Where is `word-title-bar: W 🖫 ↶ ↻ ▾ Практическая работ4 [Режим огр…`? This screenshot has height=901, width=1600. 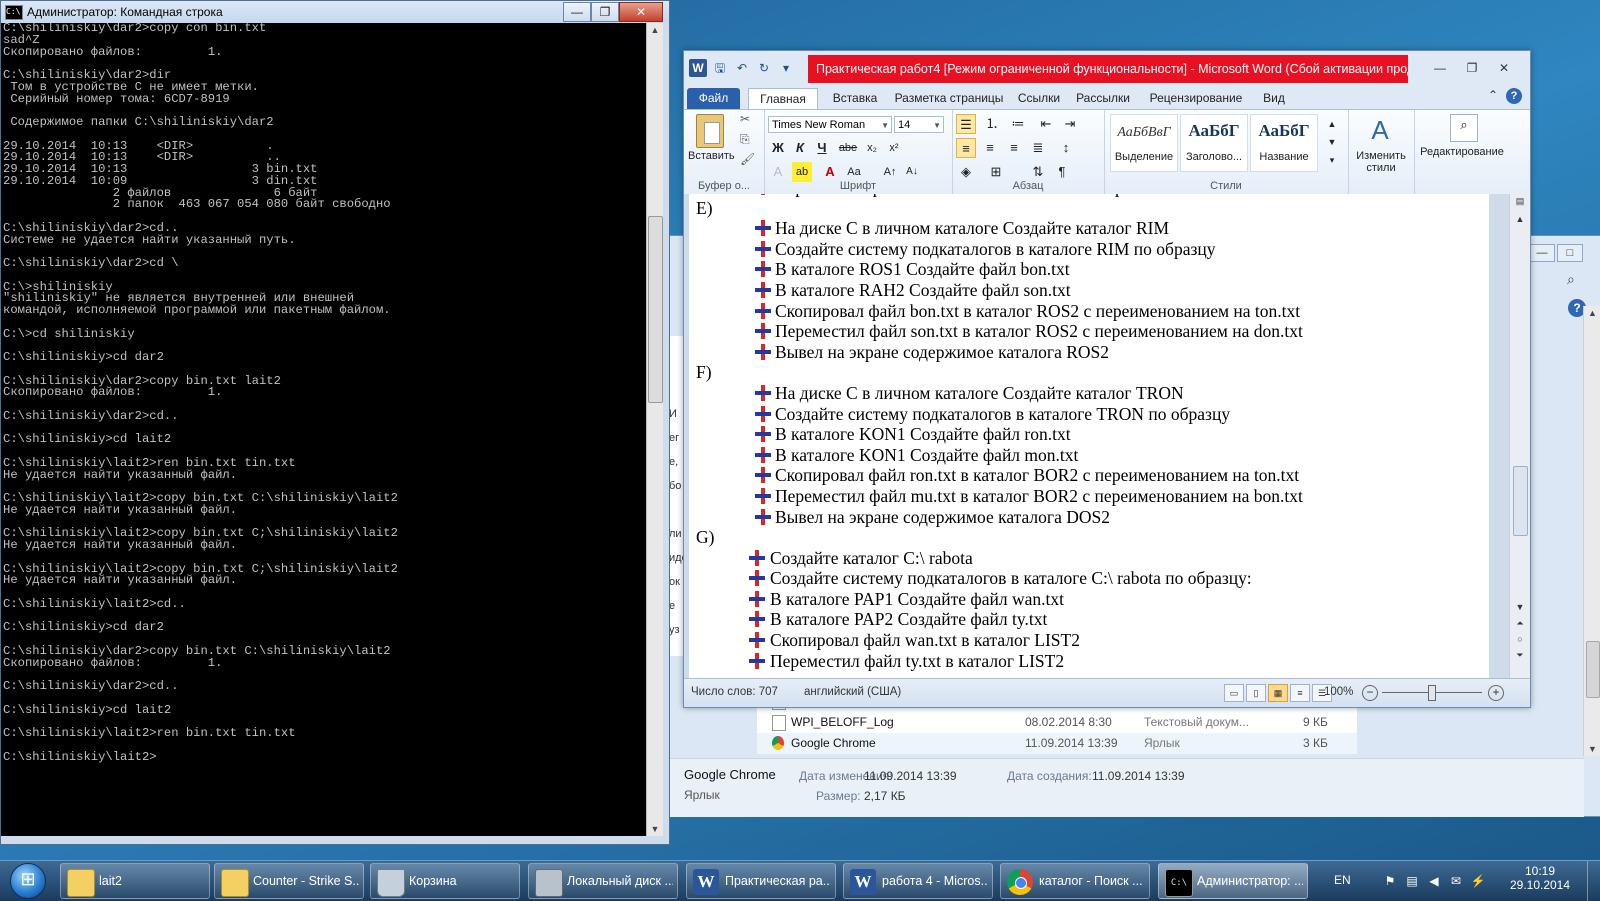
word-title-bar: W 🖫 ↶ ↻ ▾ Практическая работ4 [Режим огр… is located at coordinates (1107, 68).